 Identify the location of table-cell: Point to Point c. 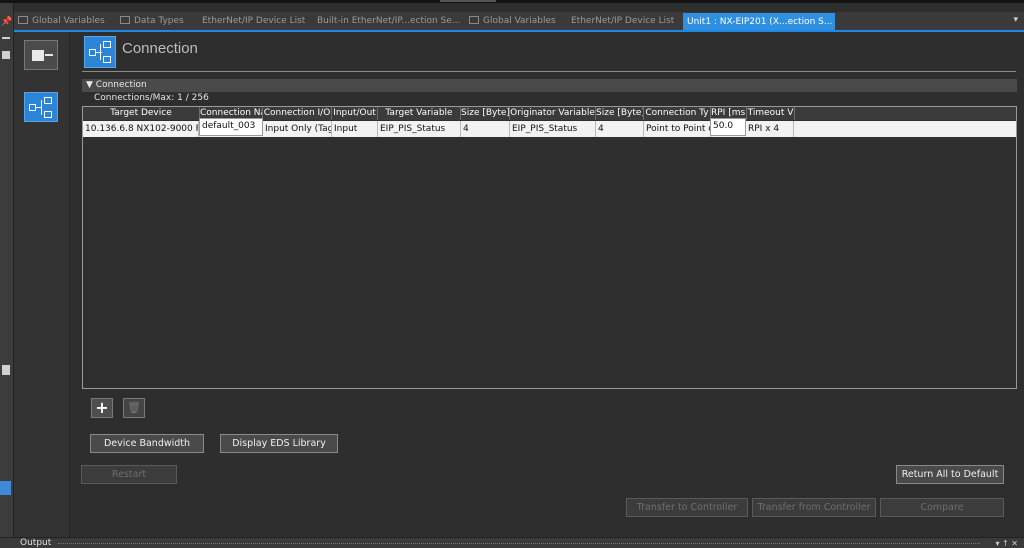
(677, 129).